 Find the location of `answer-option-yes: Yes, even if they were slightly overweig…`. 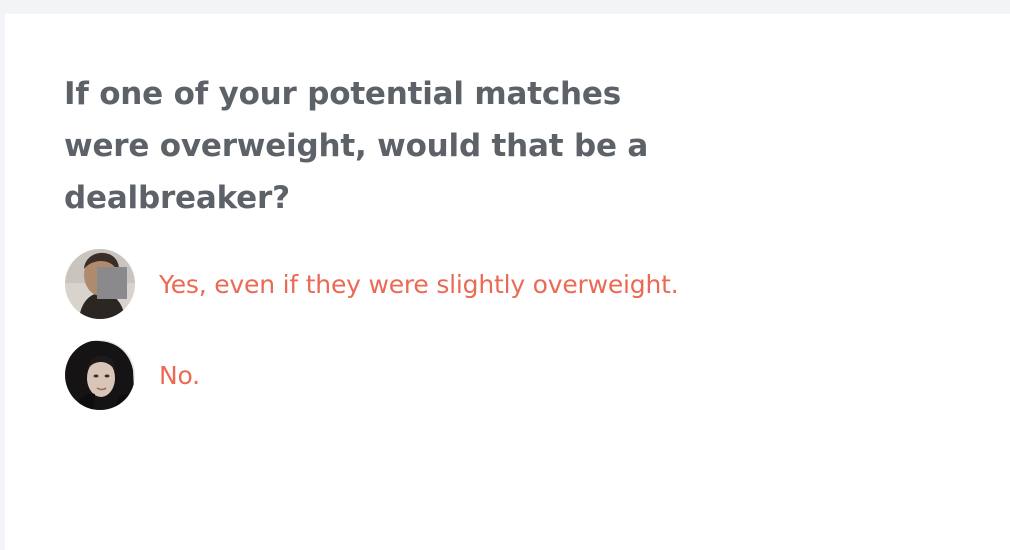

answer-option-yes: Yes, even if they were slightly overweig… is located at coordinates (372, 284).